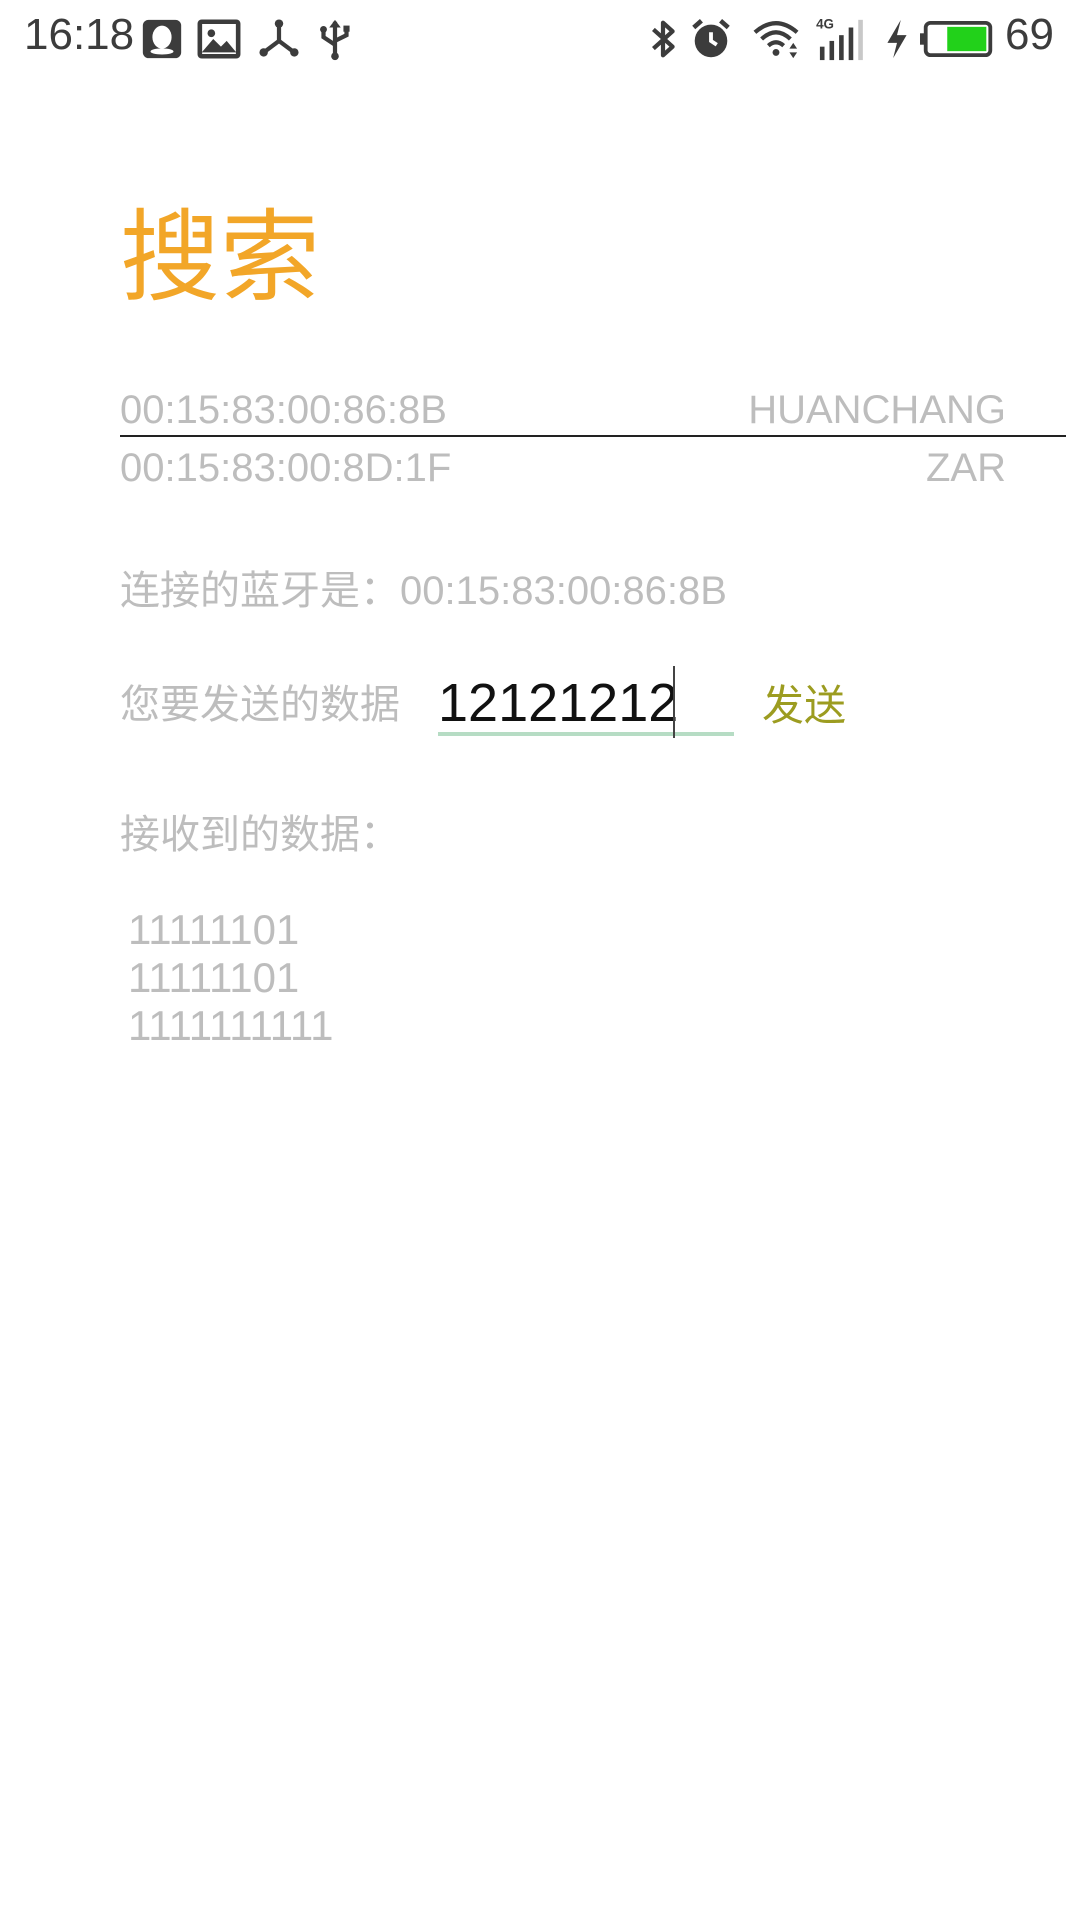 Image resolution: width=1080 pixels, height=1920 pixels. I want to click on battery-icon, so click(958, 39).